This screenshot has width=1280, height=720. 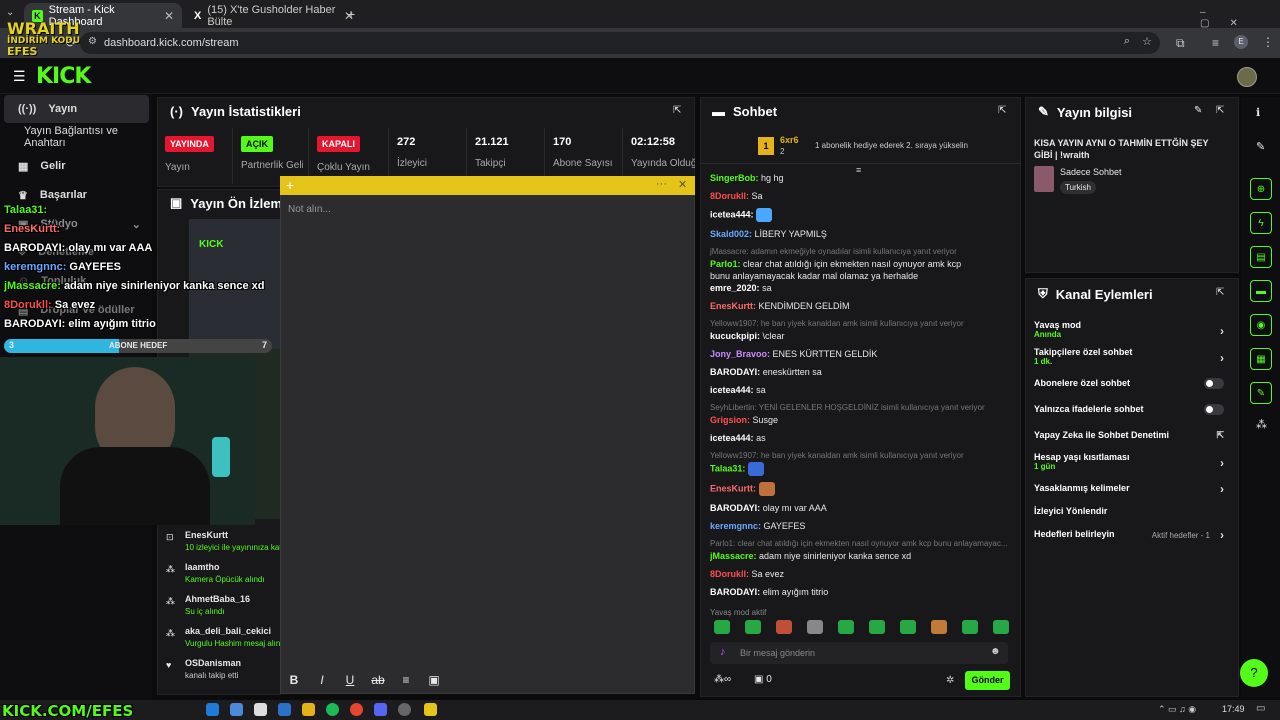 I want to click on channel-action-item: Hesap yaşı kısıtlaması 1 gün ›, so click(x=1132, y=463).